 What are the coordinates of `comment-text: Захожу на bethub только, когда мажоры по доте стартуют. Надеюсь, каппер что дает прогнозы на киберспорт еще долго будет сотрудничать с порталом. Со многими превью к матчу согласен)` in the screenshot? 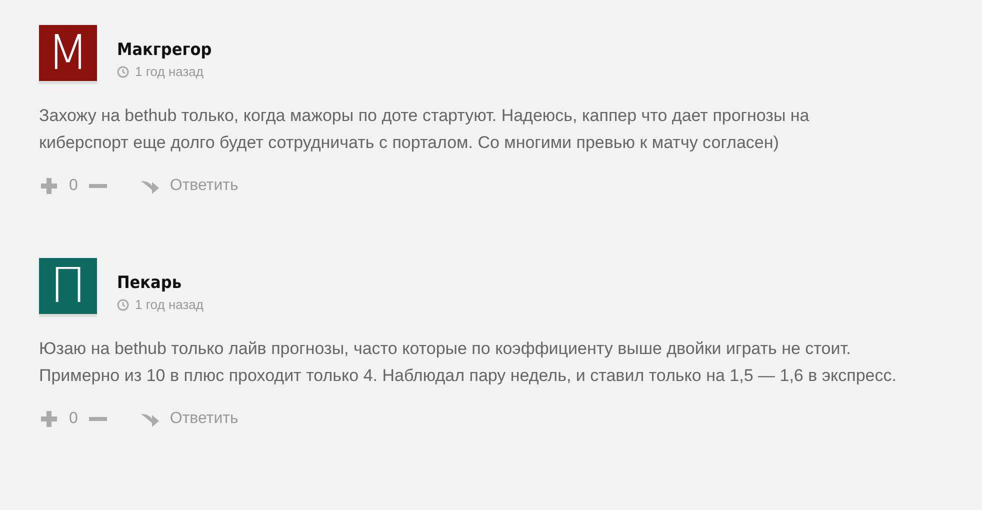 It's located at (424, 129).